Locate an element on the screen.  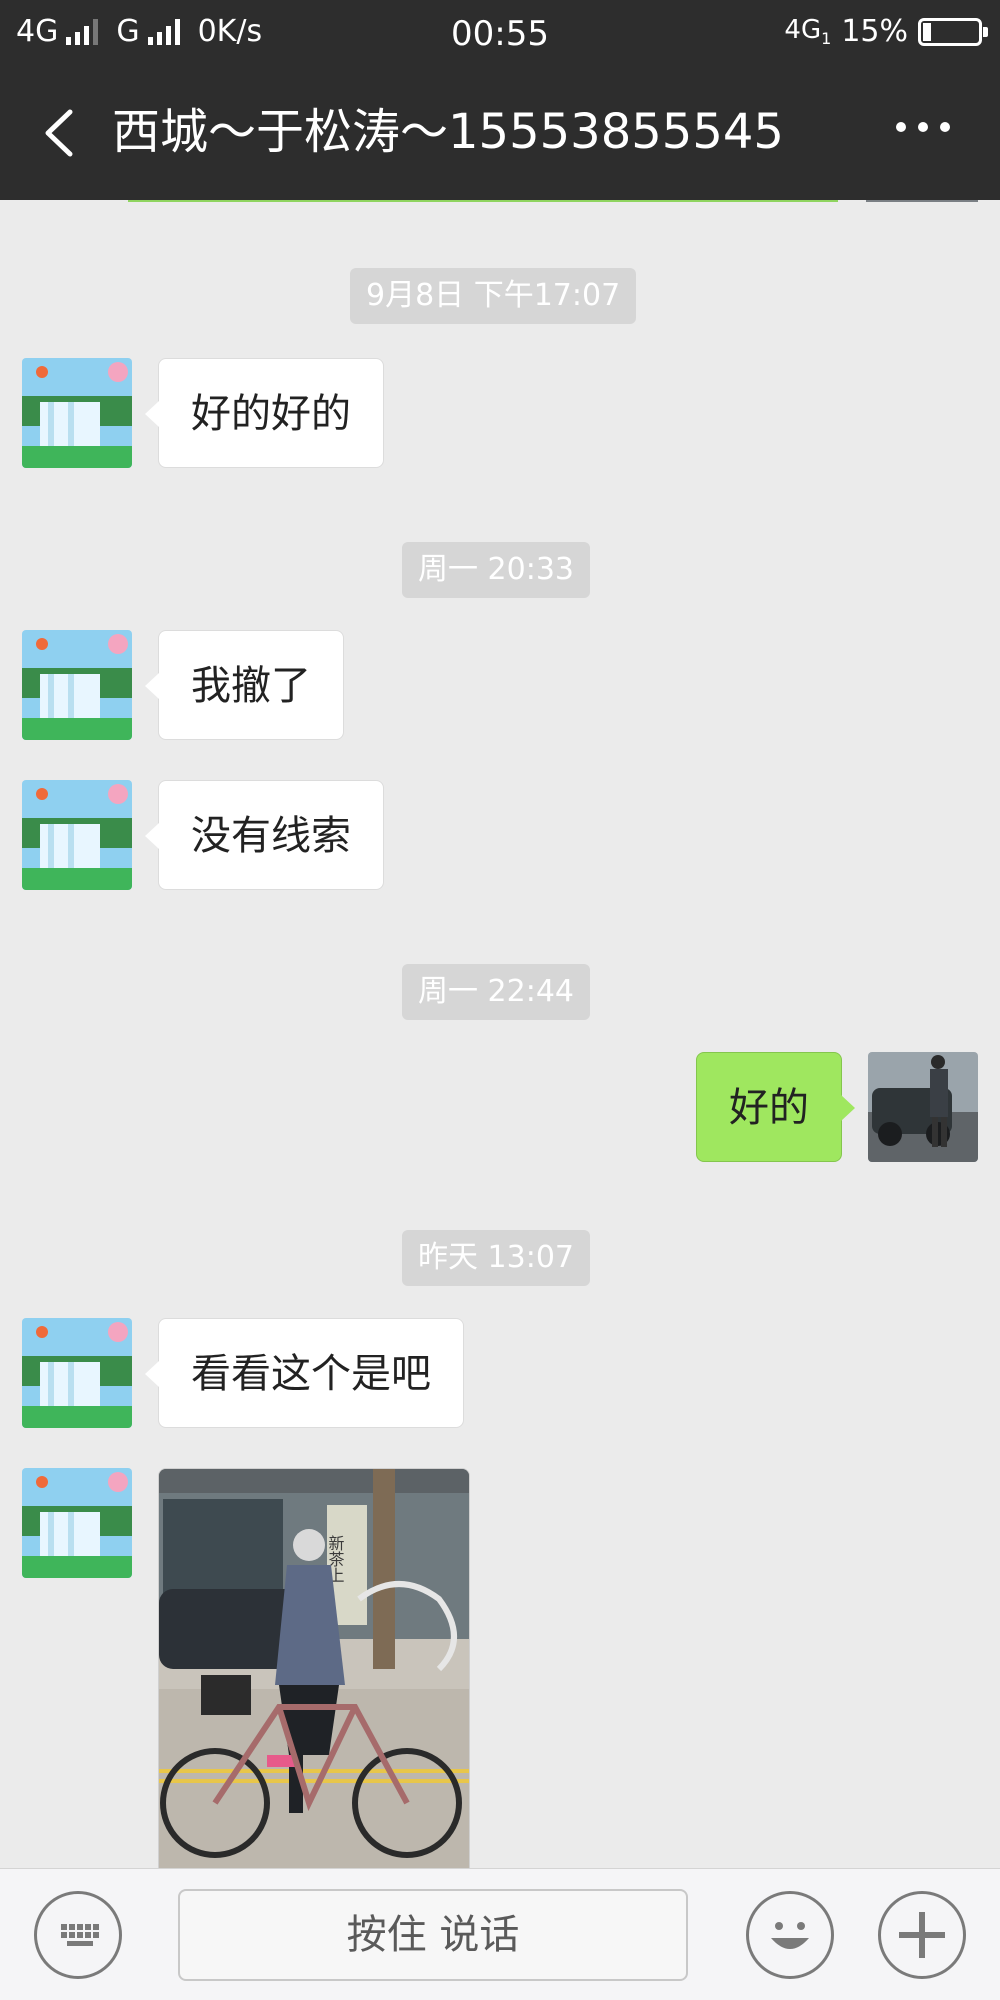
plus-icon is located at coordinates (922, 1935).